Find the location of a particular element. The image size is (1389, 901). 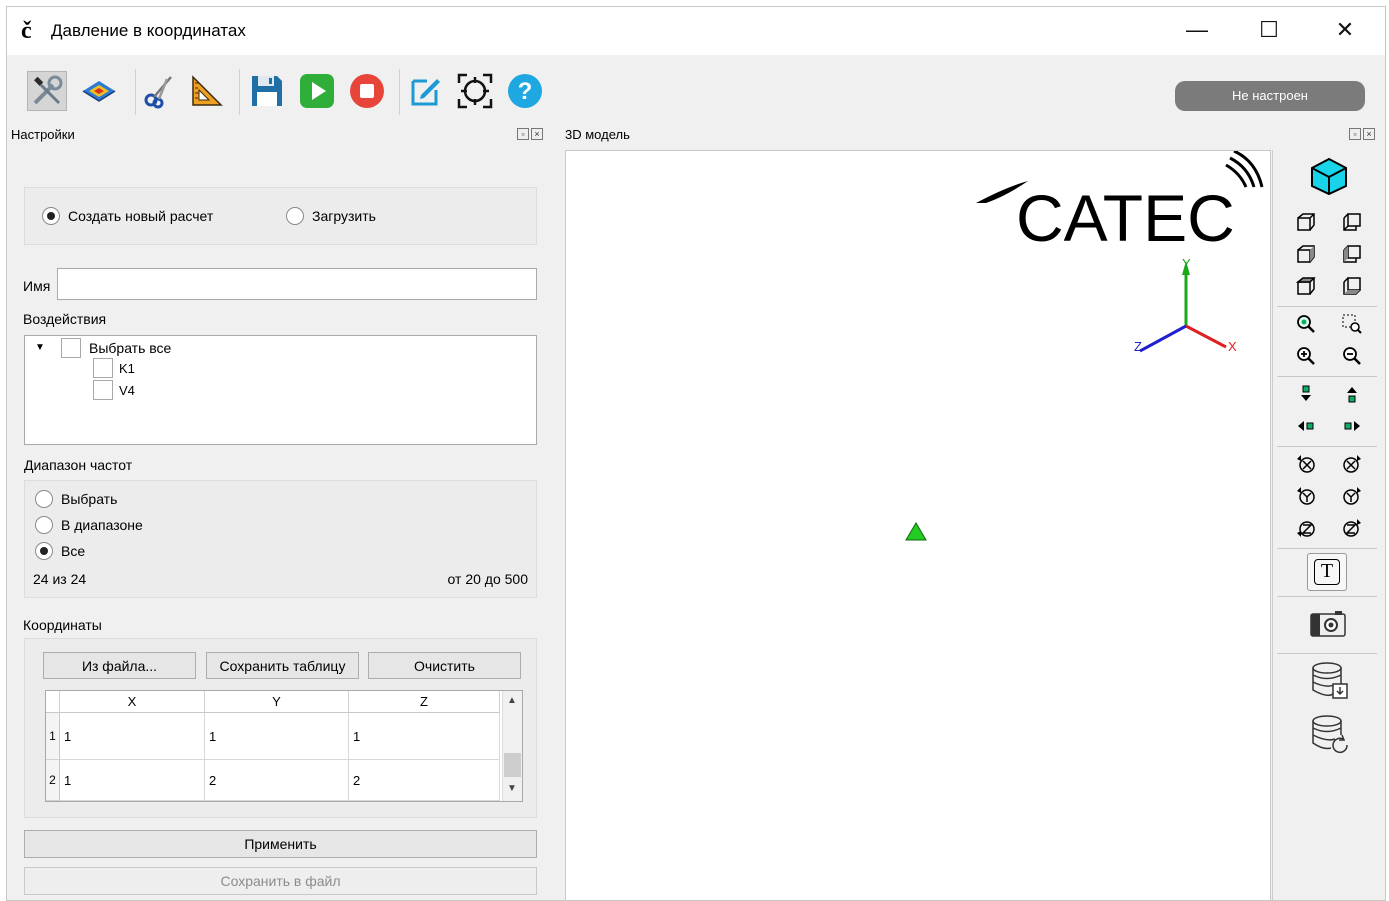

pan-up-button is located at coordinates (1352, 394).